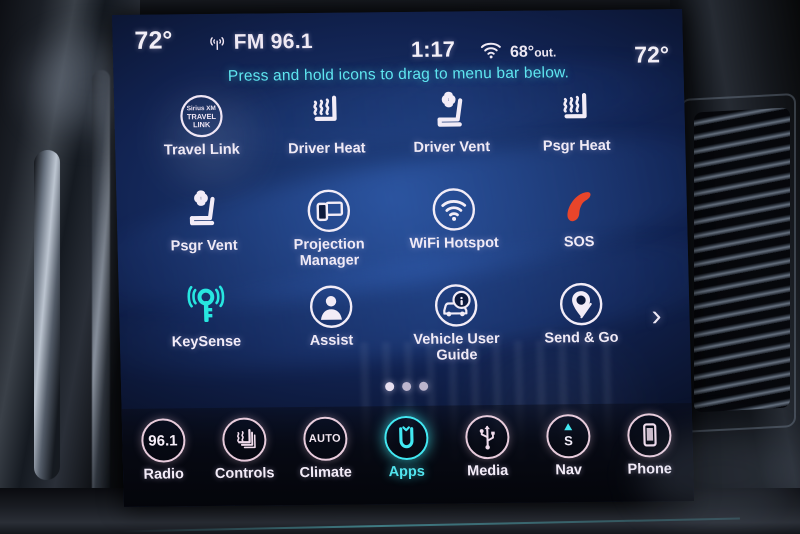 Image resolution: width=800 pixels, height=534 pixels. Describe the element at coordinates (664, 316) in the screenshot. I see `chevron-right-icon: ›` at that location.